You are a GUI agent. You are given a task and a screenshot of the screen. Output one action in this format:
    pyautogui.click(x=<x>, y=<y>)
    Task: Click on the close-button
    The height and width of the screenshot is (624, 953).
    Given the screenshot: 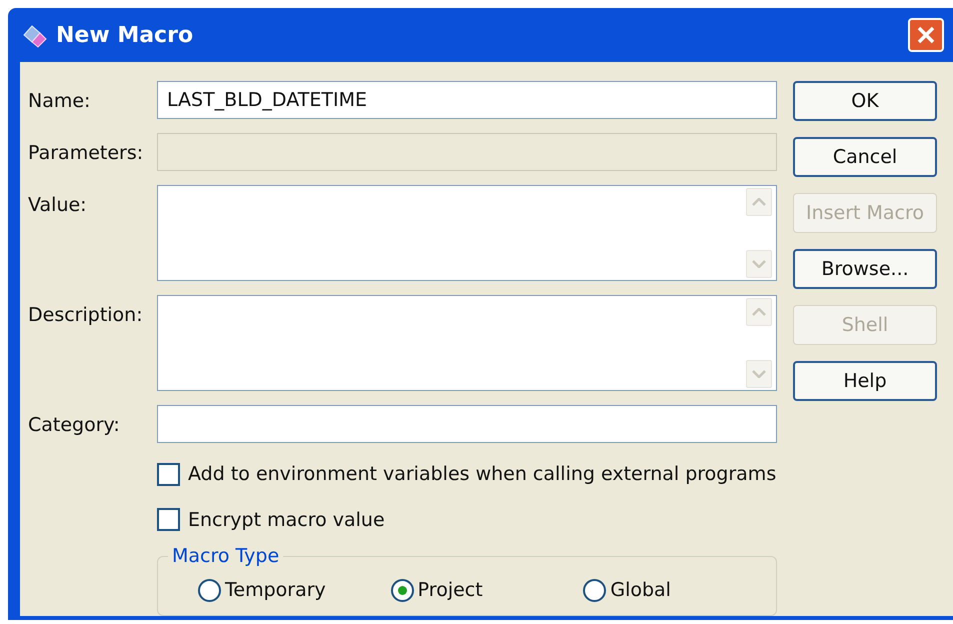 What is the action you would take?
    pyautogui.click(x=926, y=35)
    